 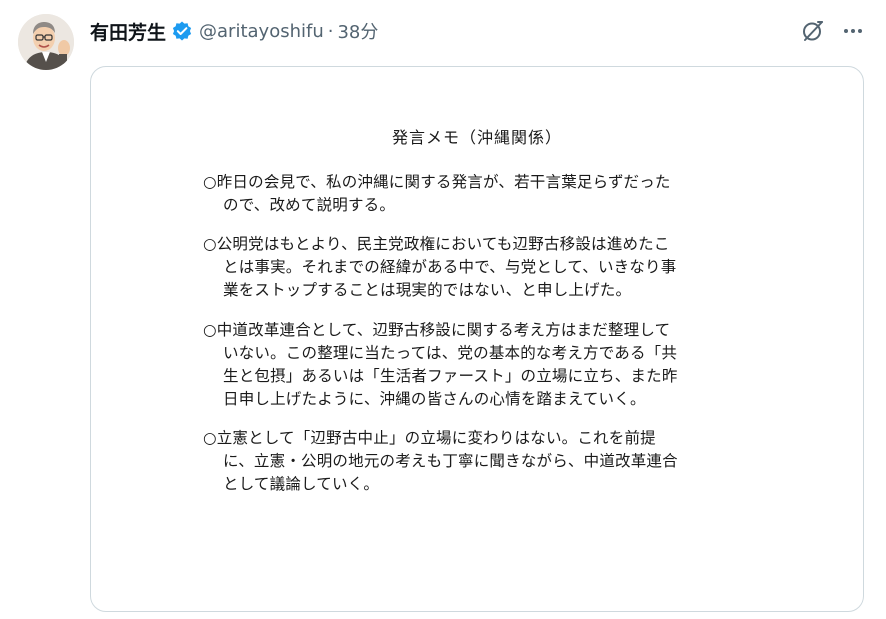 What do you see at coordinates (261, 31) in the screenshot?
I see `author-handle: @aritayoshifu` at bounding box center [261, 31].